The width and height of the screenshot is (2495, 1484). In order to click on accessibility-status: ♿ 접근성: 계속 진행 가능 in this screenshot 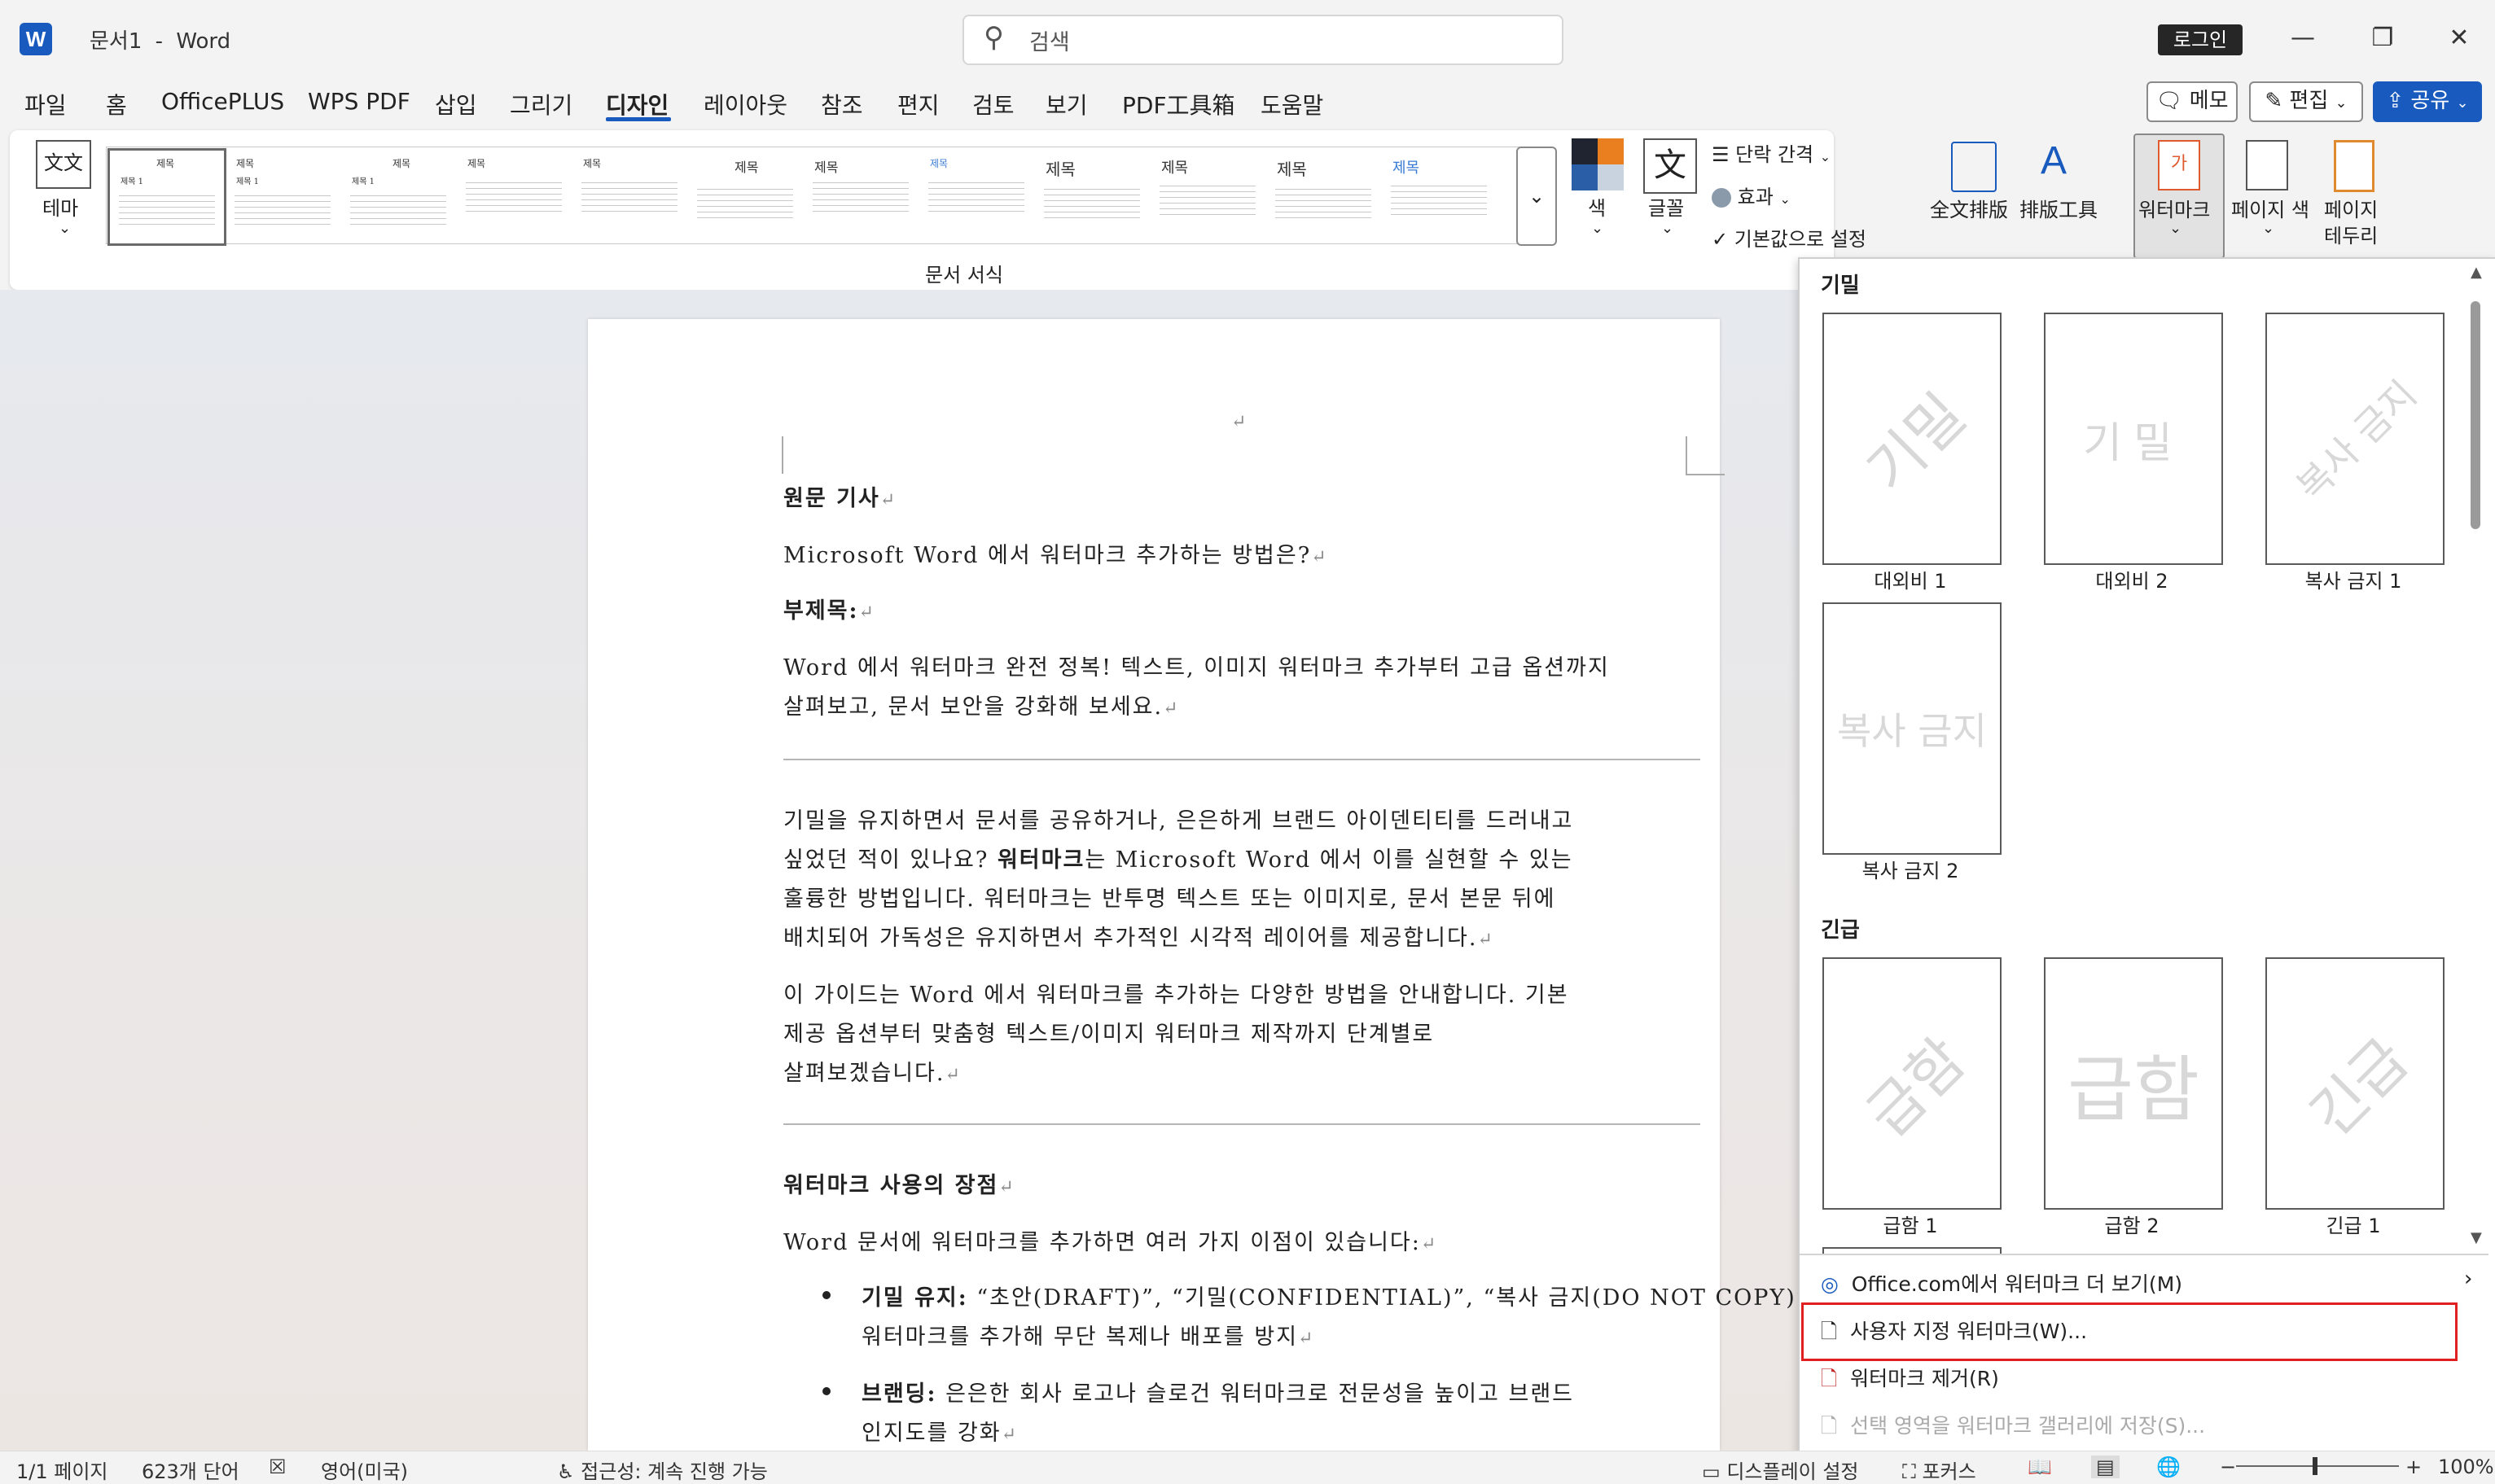, I will do `click(662, 1470)`.